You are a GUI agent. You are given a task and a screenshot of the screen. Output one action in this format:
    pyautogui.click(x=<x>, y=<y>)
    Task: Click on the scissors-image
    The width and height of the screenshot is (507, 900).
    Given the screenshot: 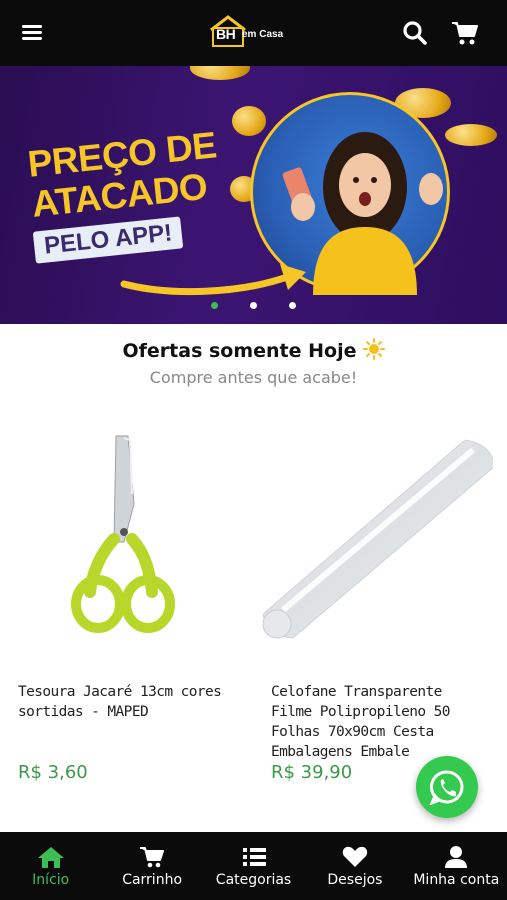 What is the action you would take?
    pyautogui.click(x=123, y=534)
    